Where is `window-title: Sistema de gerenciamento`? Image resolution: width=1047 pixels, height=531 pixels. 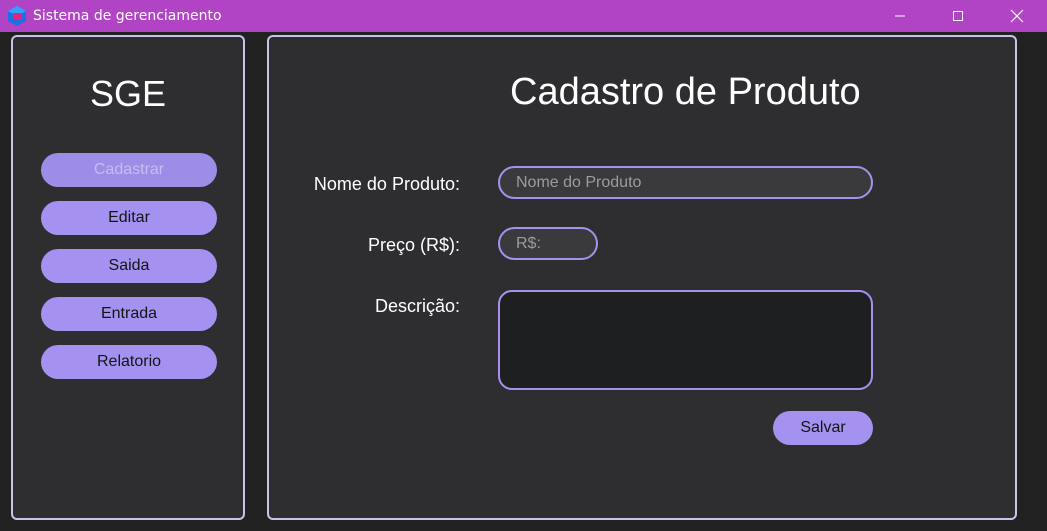
window-title: Sistema de gerenciamento is located at coordinates (127, 16).